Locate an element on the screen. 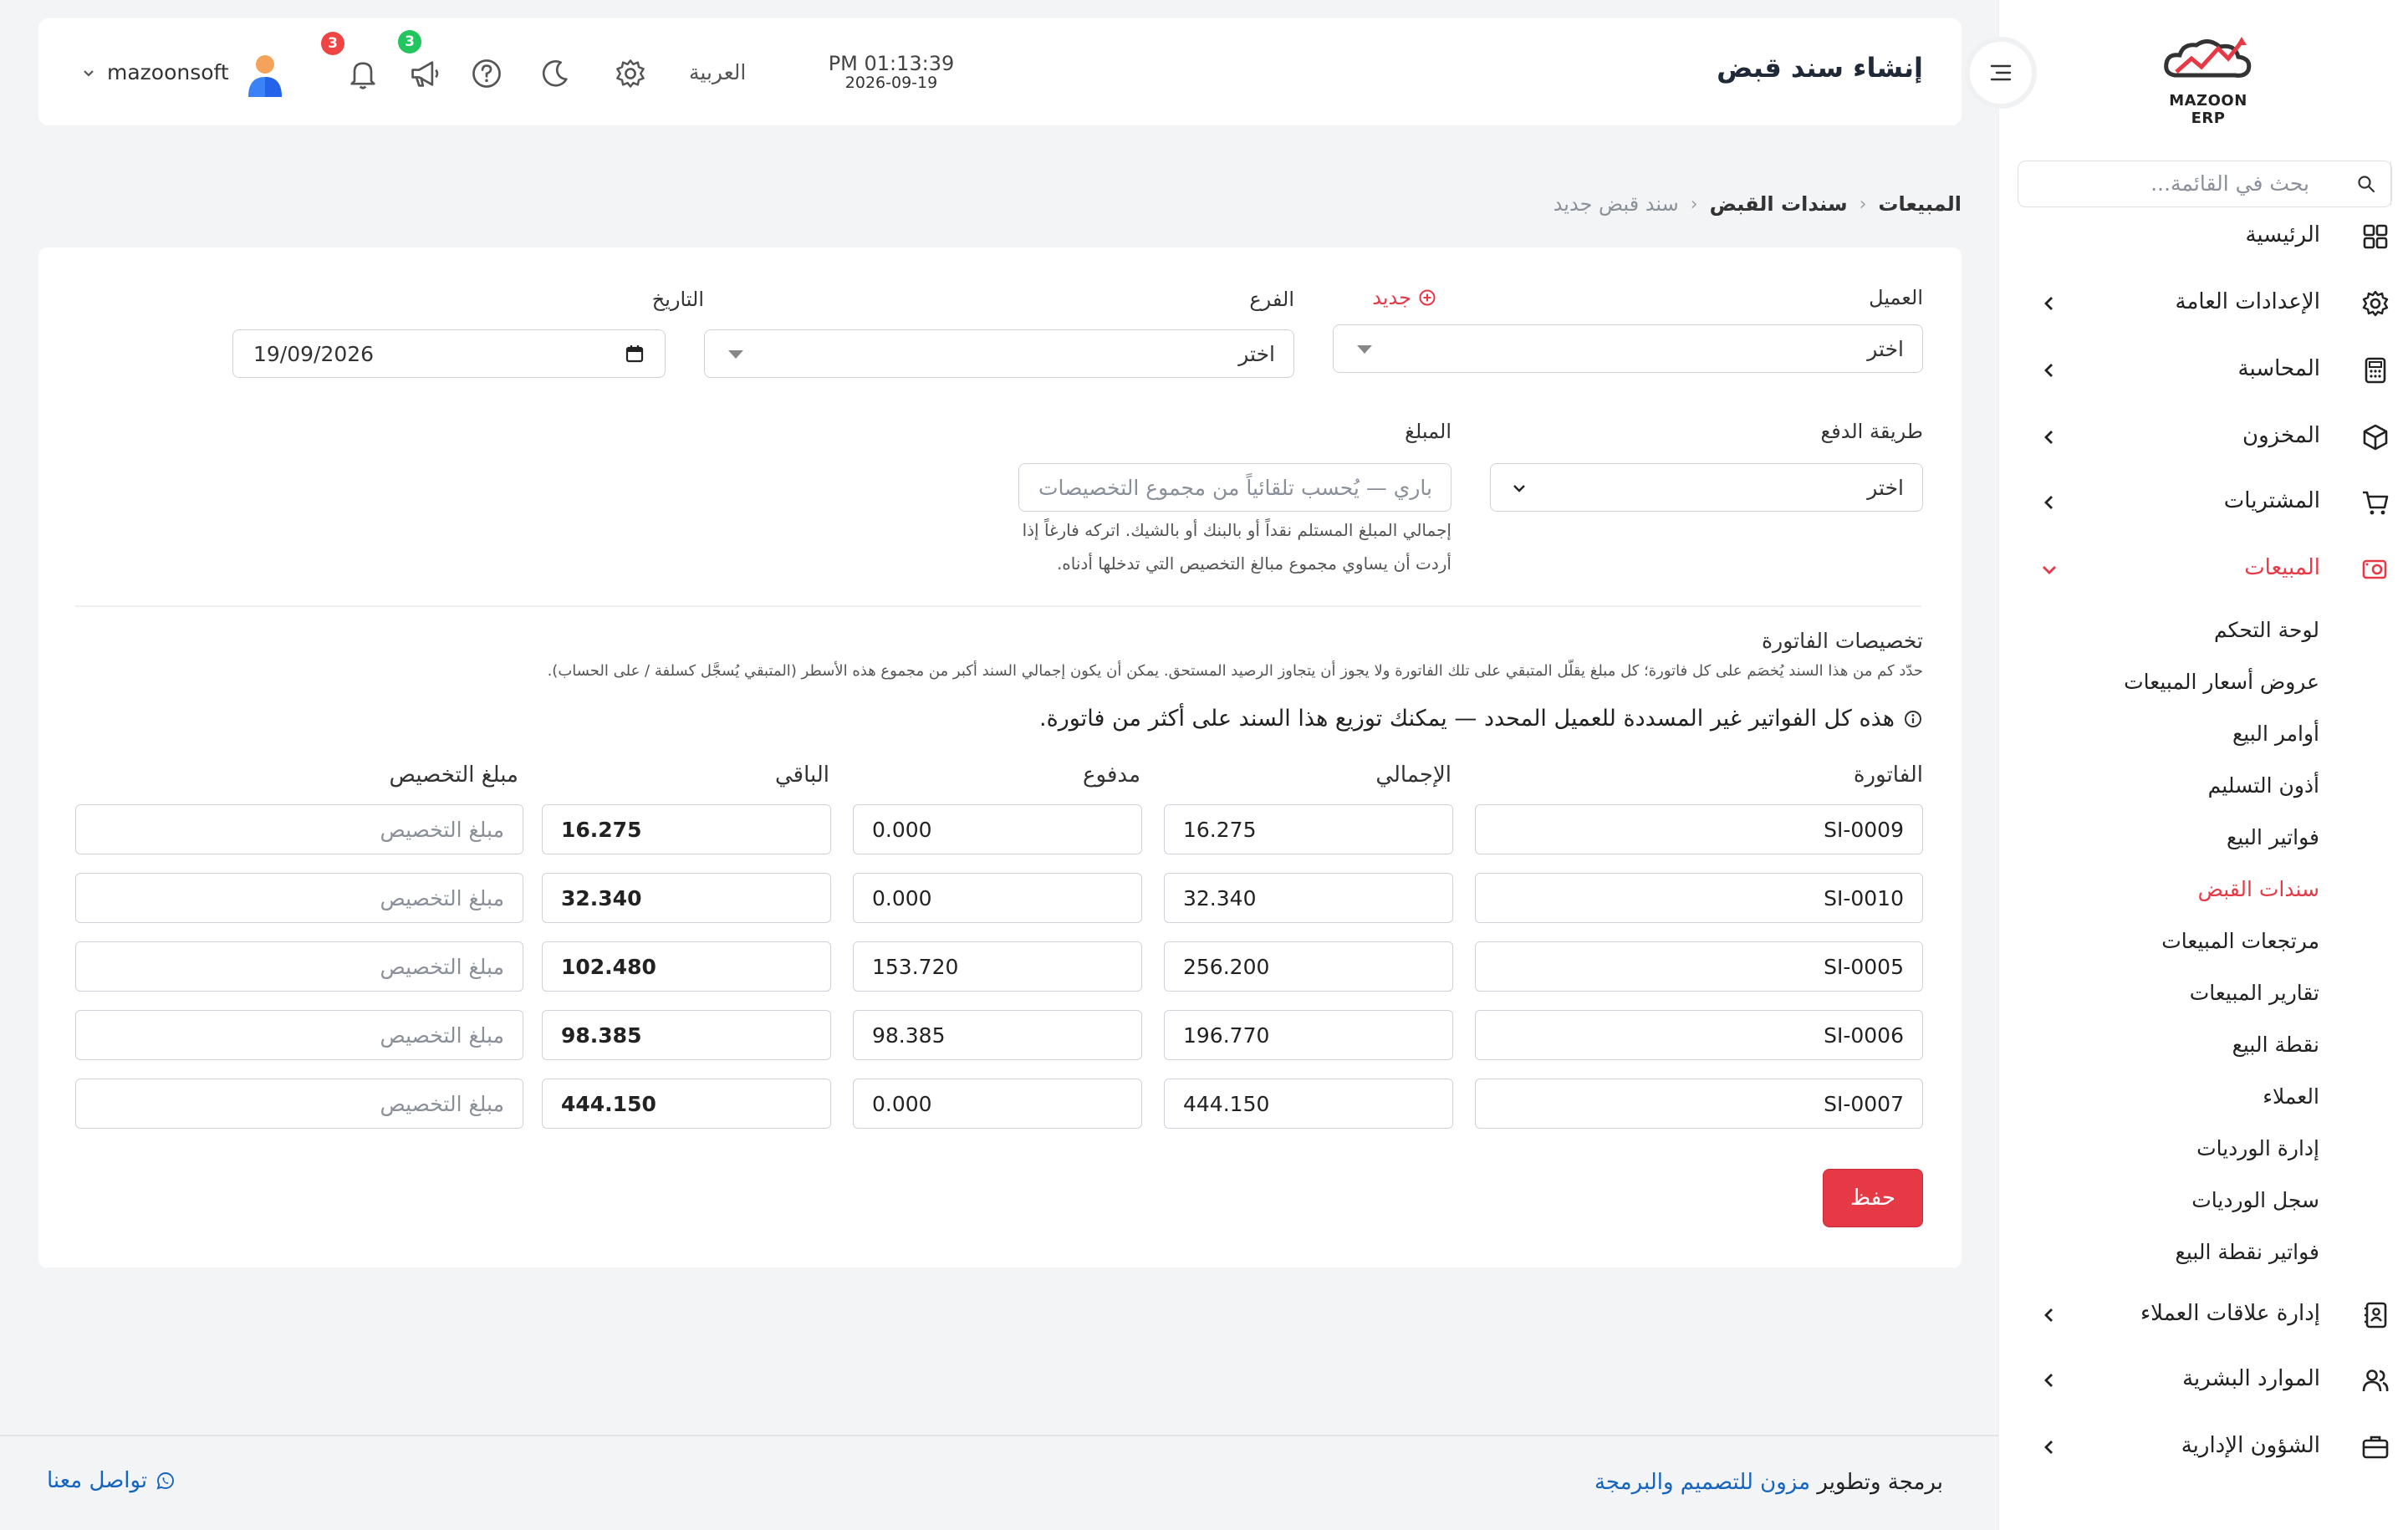 Image resolution: width=2408 pixels, height=1530 pixels. sidebar-subitem-quotations: عروض أسعار المبيعات is located at coordinates (2222, 682).